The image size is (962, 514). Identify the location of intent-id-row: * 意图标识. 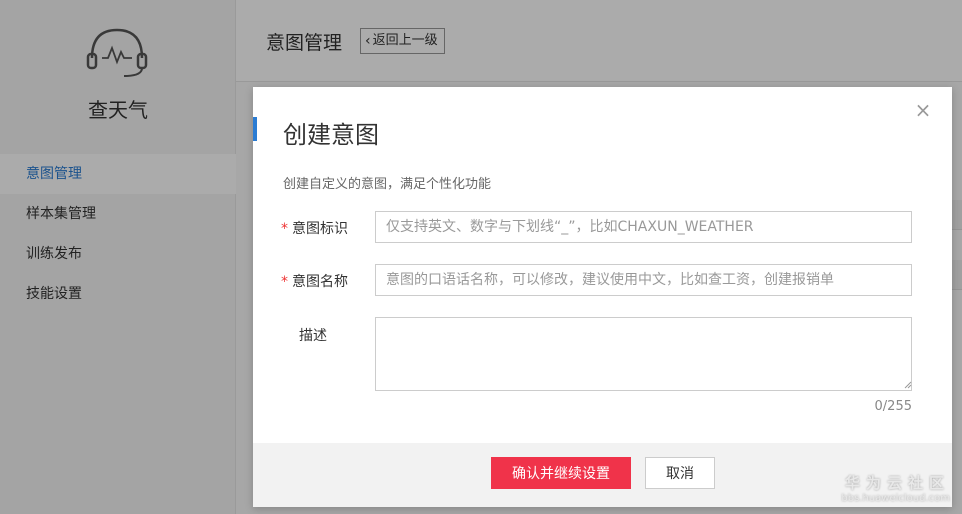
(602, 227).